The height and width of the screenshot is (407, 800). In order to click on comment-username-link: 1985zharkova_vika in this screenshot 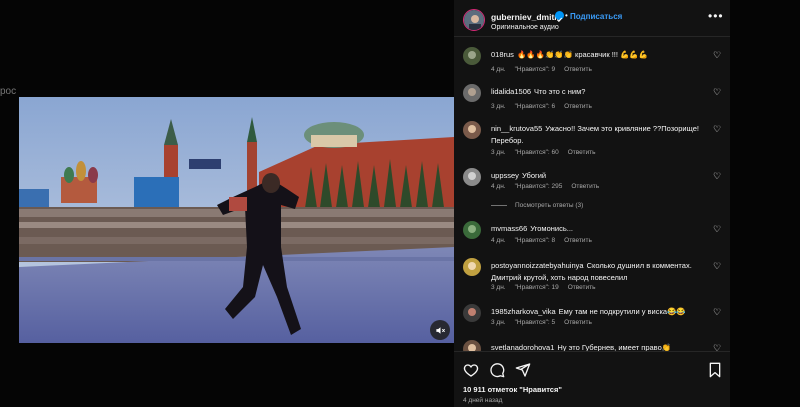, I will do `click(523, 311)`.